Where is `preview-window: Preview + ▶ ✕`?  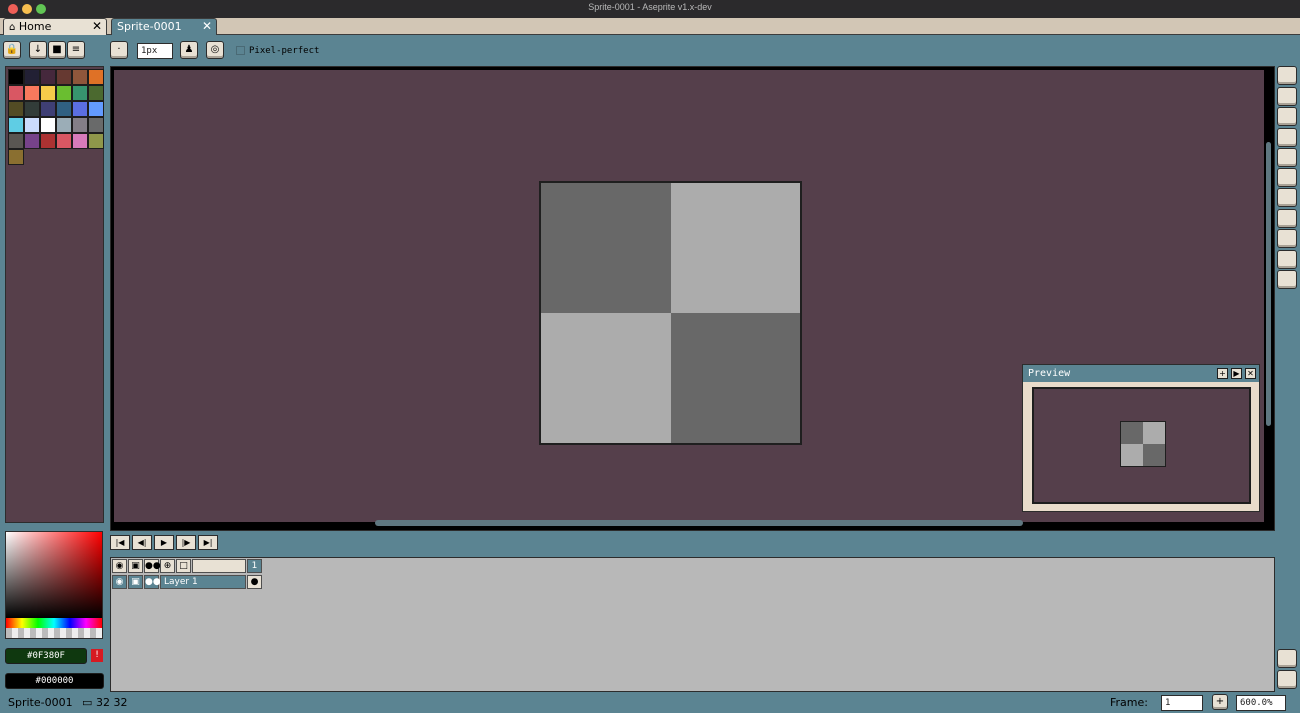 preview-window: Preview + ▶ ✕ is located at coordinates (1141, 438).